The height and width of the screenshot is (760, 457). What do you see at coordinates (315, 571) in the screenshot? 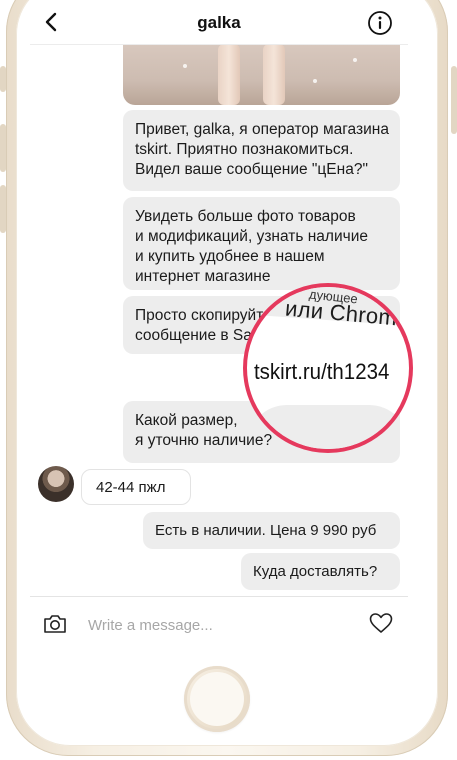
I see `message-text: Куда доставлять?` at bounding box center [315, 571].